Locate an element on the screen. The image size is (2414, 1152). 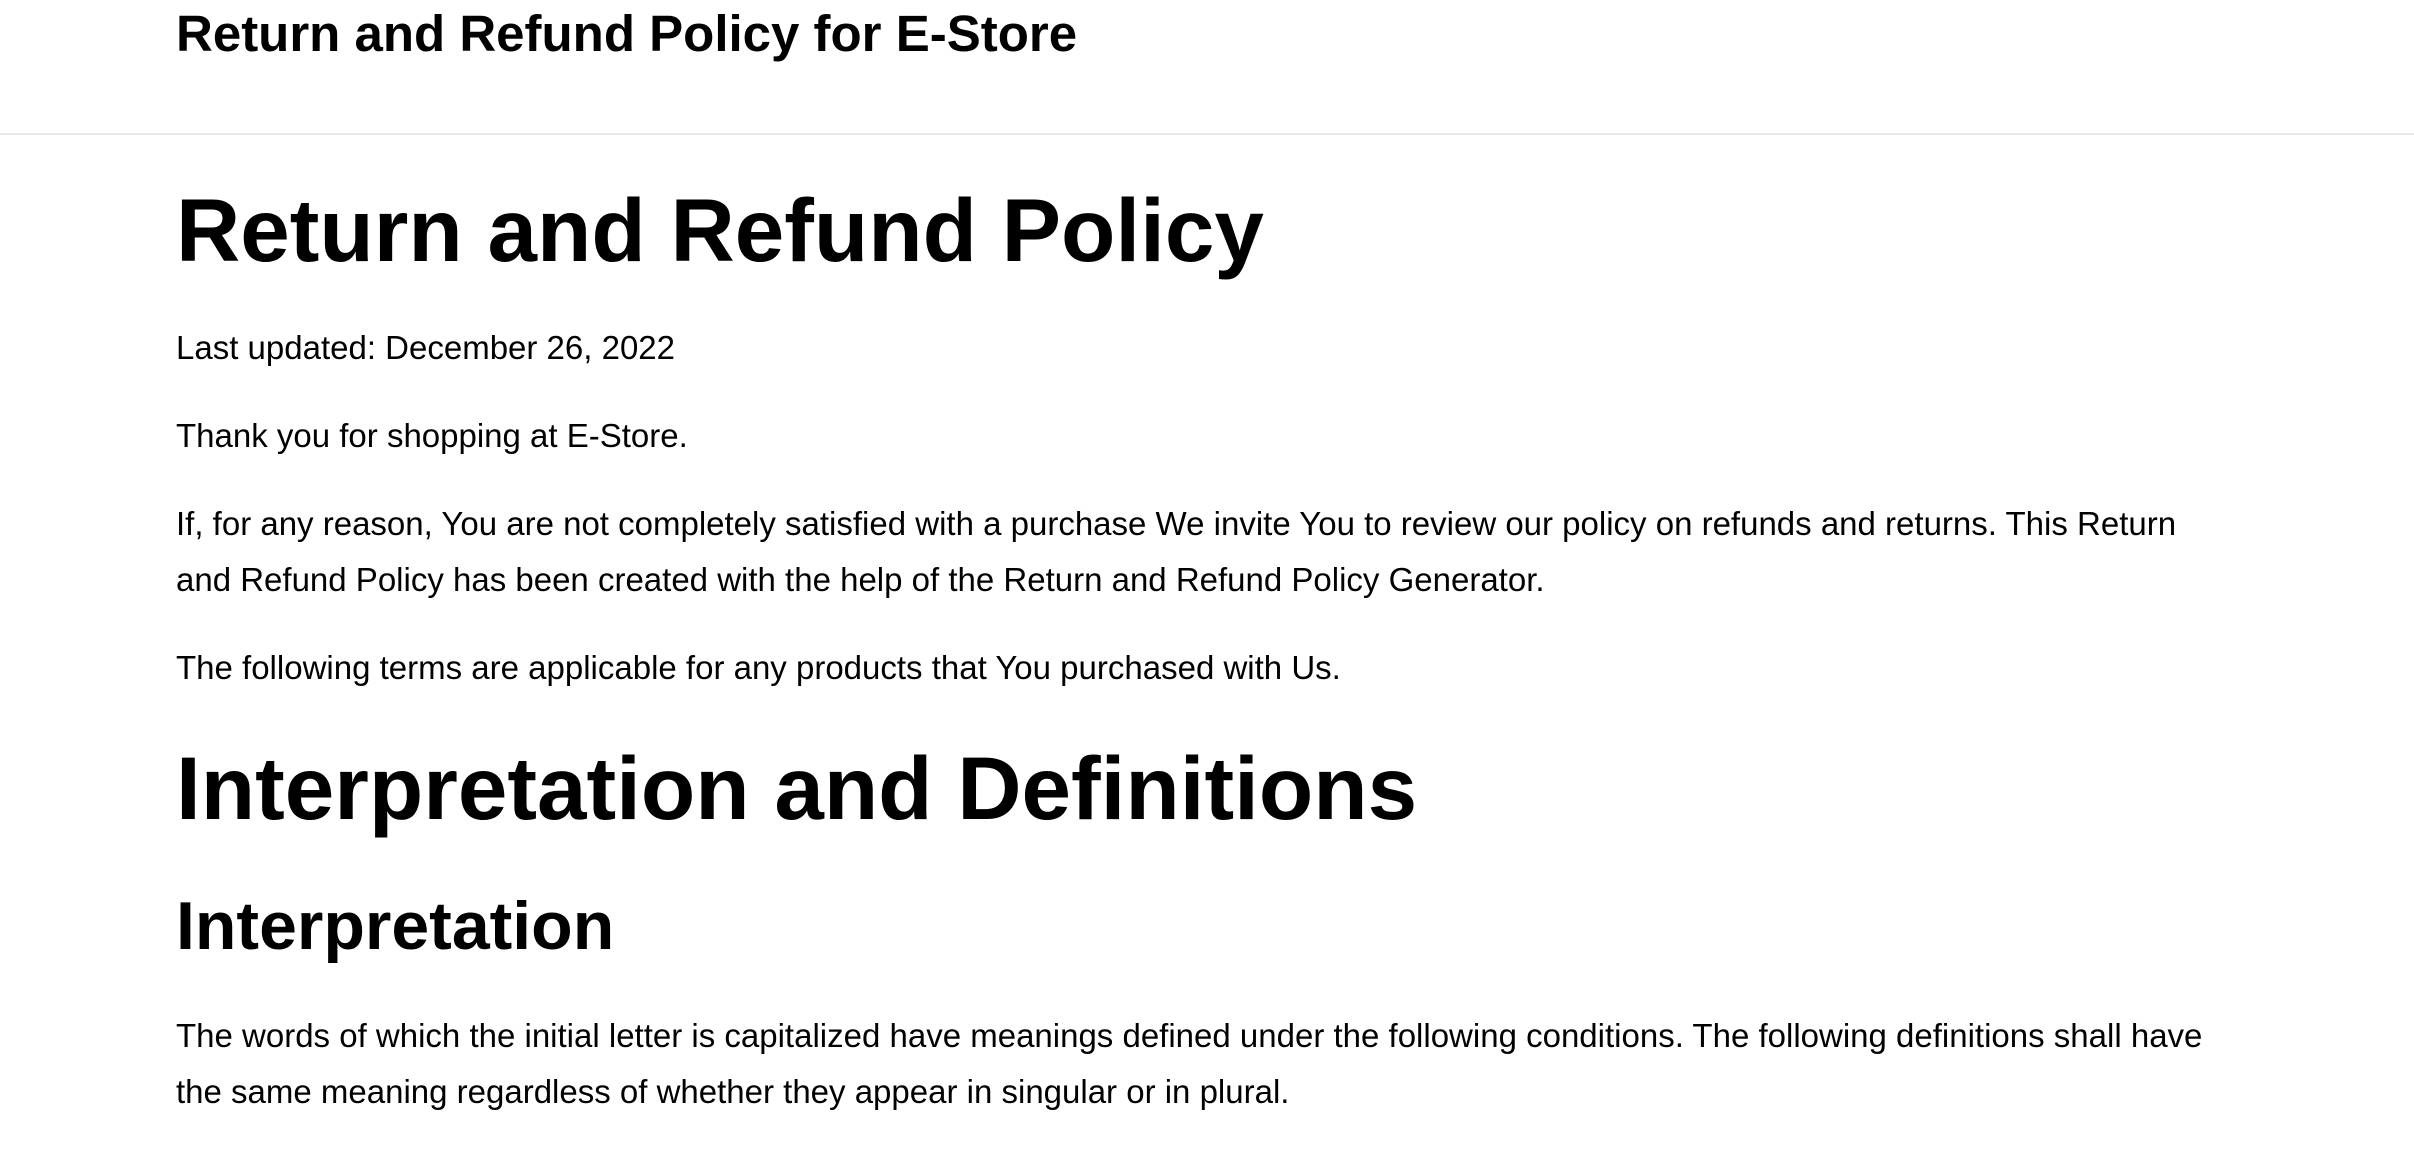
subsection-heading-interpretation: Interpretation is located at coordinates (395, 926).